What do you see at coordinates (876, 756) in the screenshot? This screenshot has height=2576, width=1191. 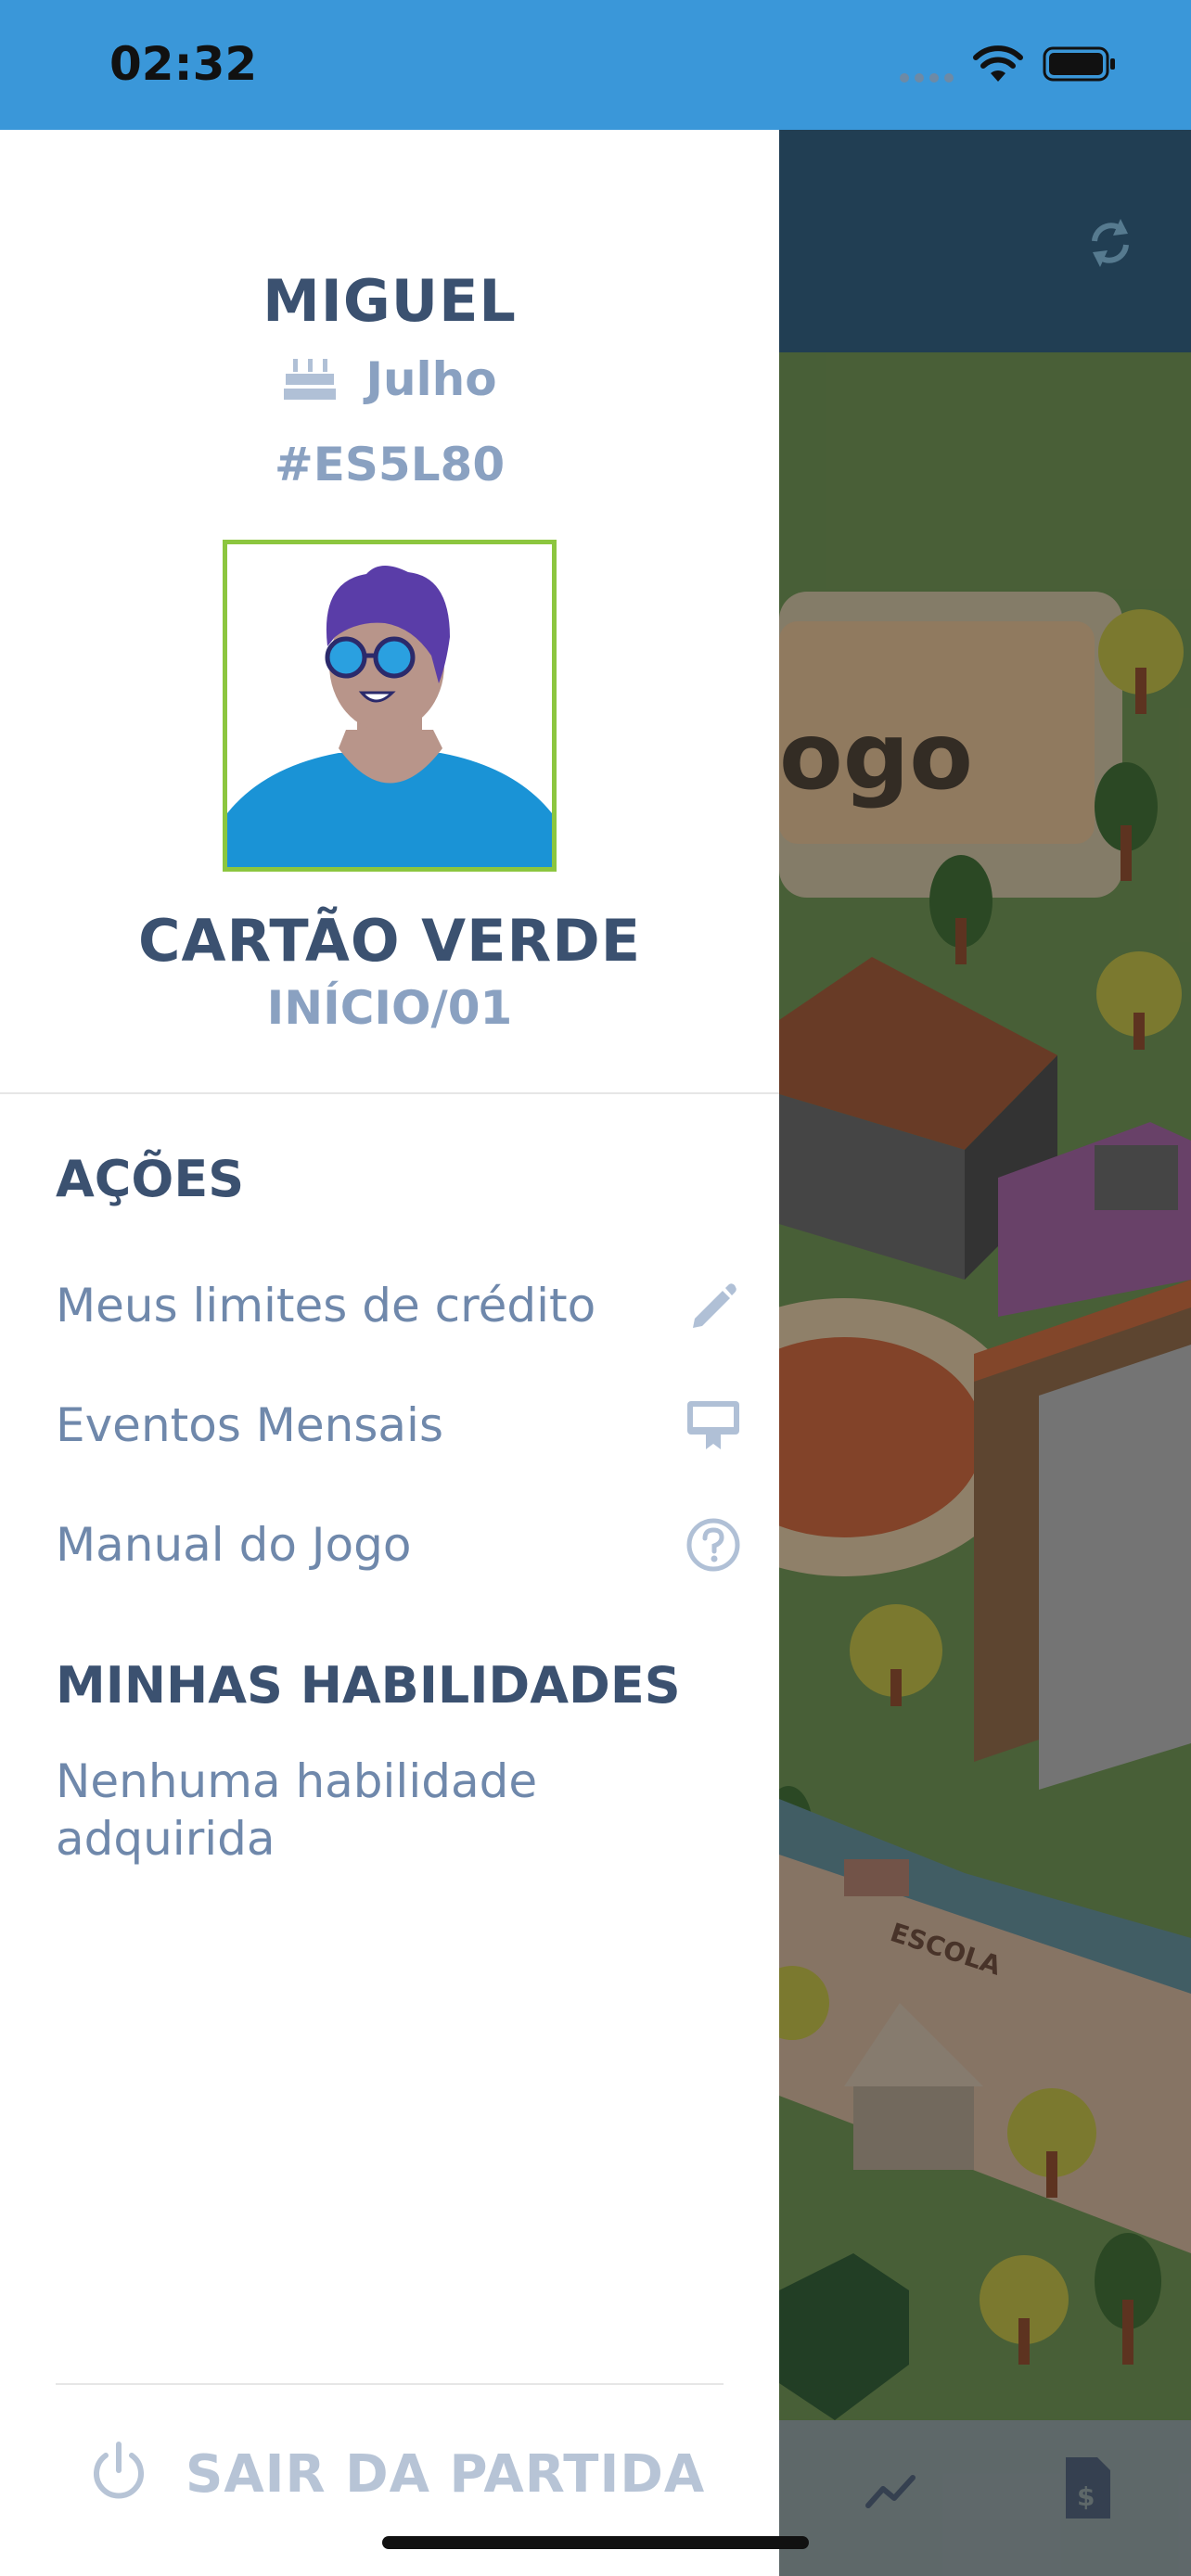 I see `sign-fragment: ogo` at bounding box center [876, 756].